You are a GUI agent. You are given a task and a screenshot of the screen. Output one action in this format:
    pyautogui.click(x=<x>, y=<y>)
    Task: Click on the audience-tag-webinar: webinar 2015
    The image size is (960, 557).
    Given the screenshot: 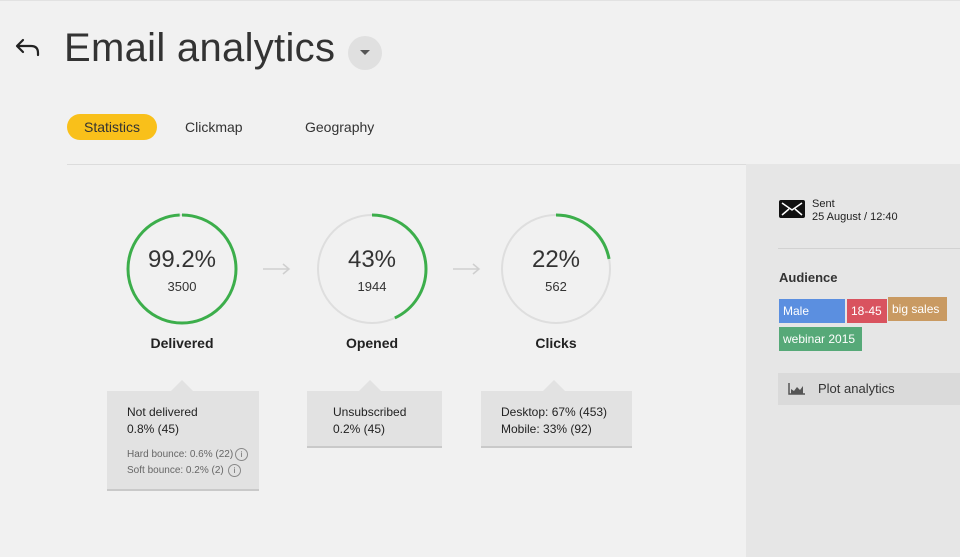 What is the action you would take?
    pyautogui.click(x=820, y=339)
    